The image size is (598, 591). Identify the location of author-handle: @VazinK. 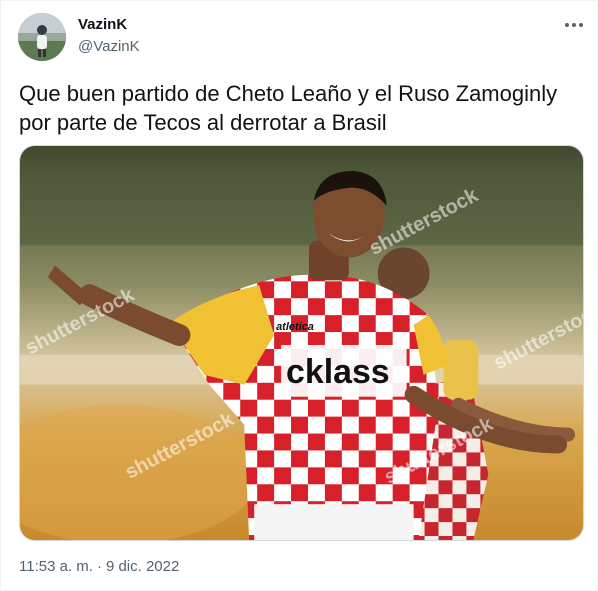
(109, 46).